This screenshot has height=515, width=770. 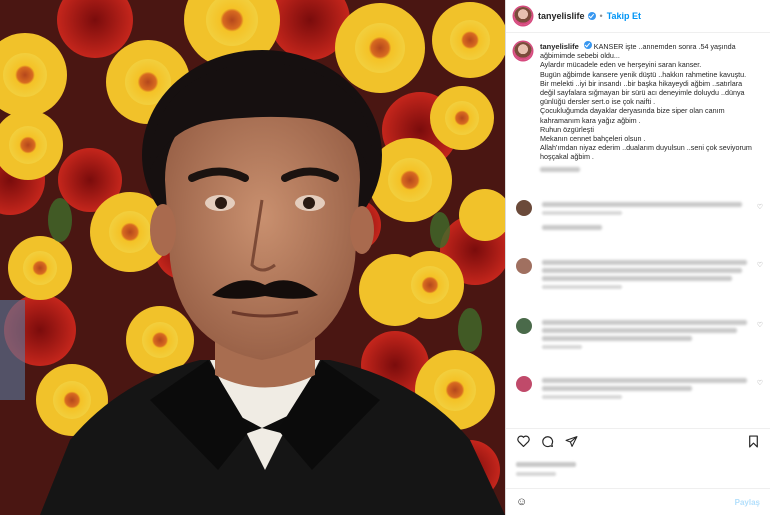 I want to click on heart-icon, so click(x=523, y=441).